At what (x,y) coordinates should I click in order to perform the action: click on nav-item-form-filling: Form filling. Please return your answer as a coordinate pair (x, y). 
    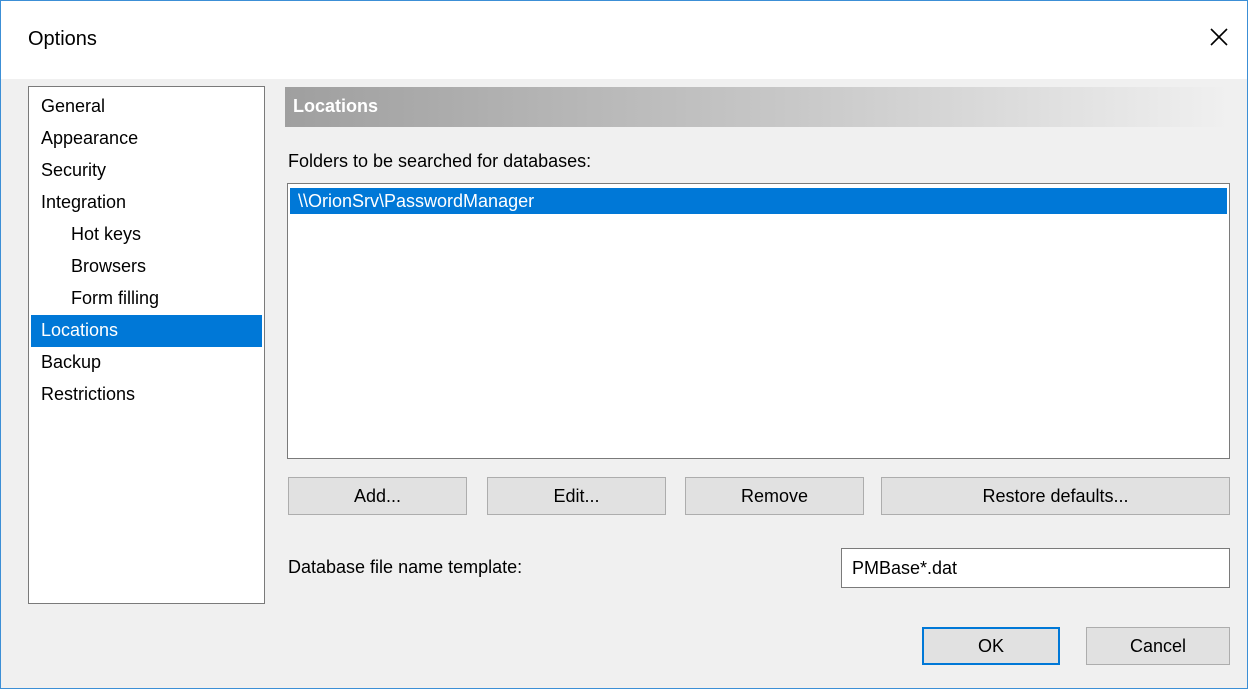
    Looking at the image, I should click on (146, 299).